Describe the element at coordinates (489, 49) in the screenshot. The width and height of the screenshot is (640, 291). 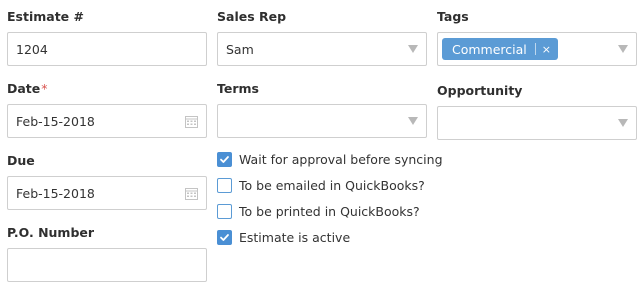
I see `tag-label: Commercial` at that location.